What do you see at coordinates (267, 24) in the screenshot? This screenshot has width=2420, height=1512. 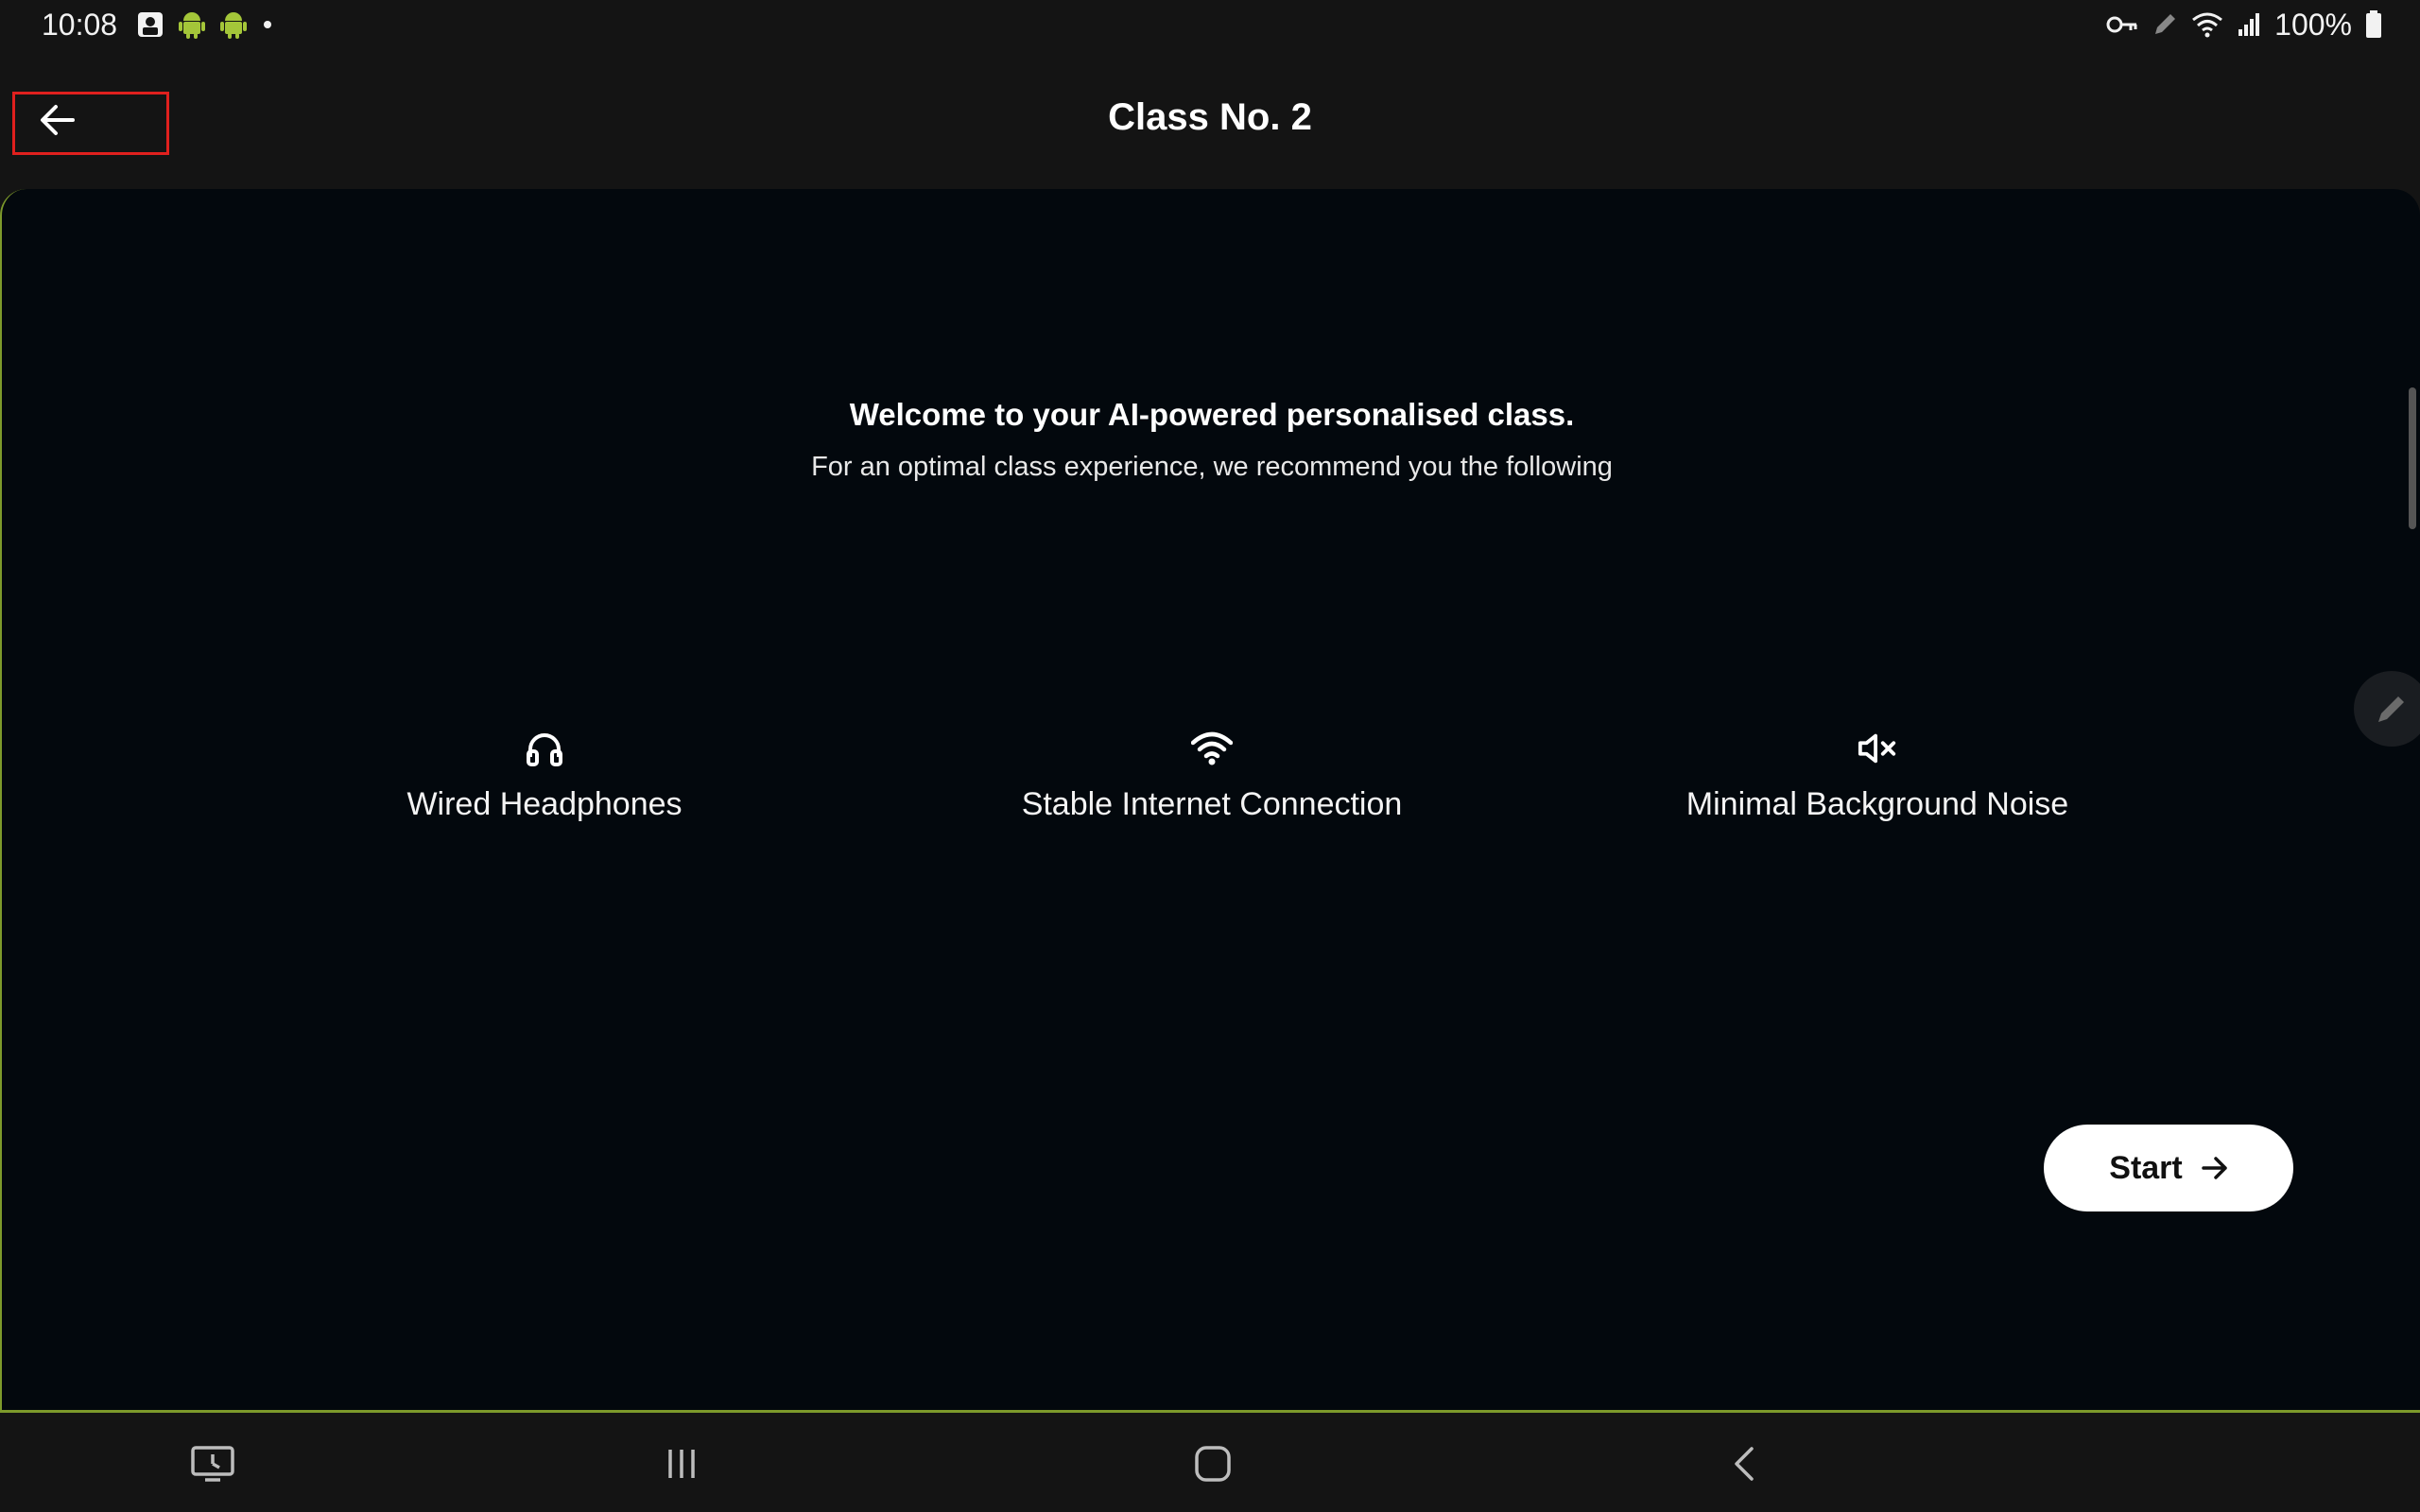 I see `dot-icon` at bounding box center [267, 24].